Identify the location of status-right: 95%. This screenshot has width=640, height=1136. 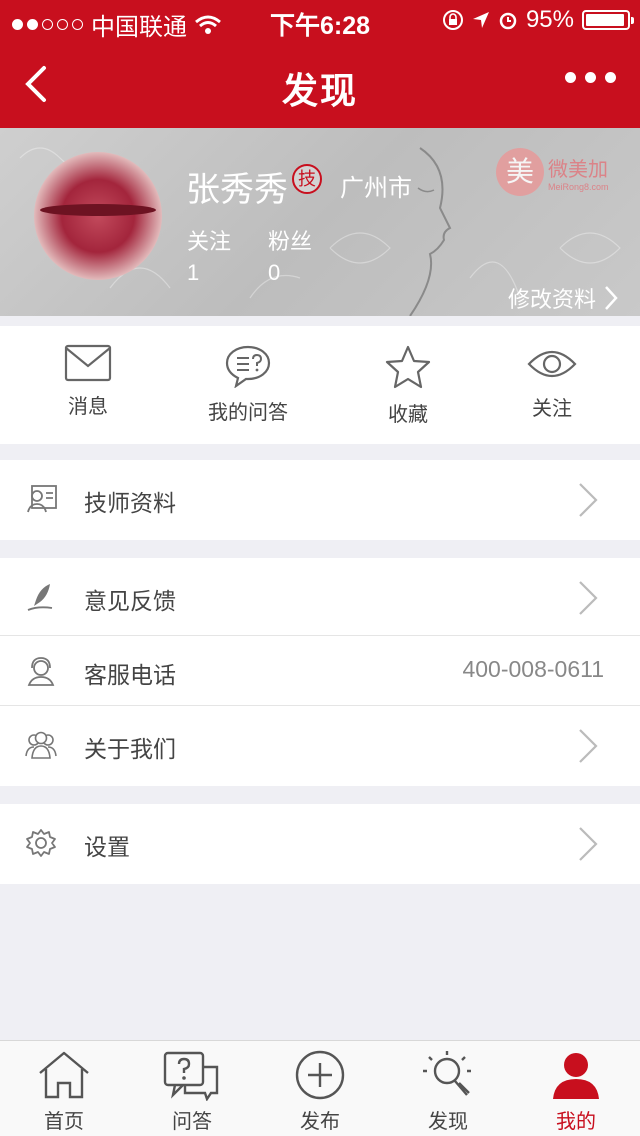
(538, 20).